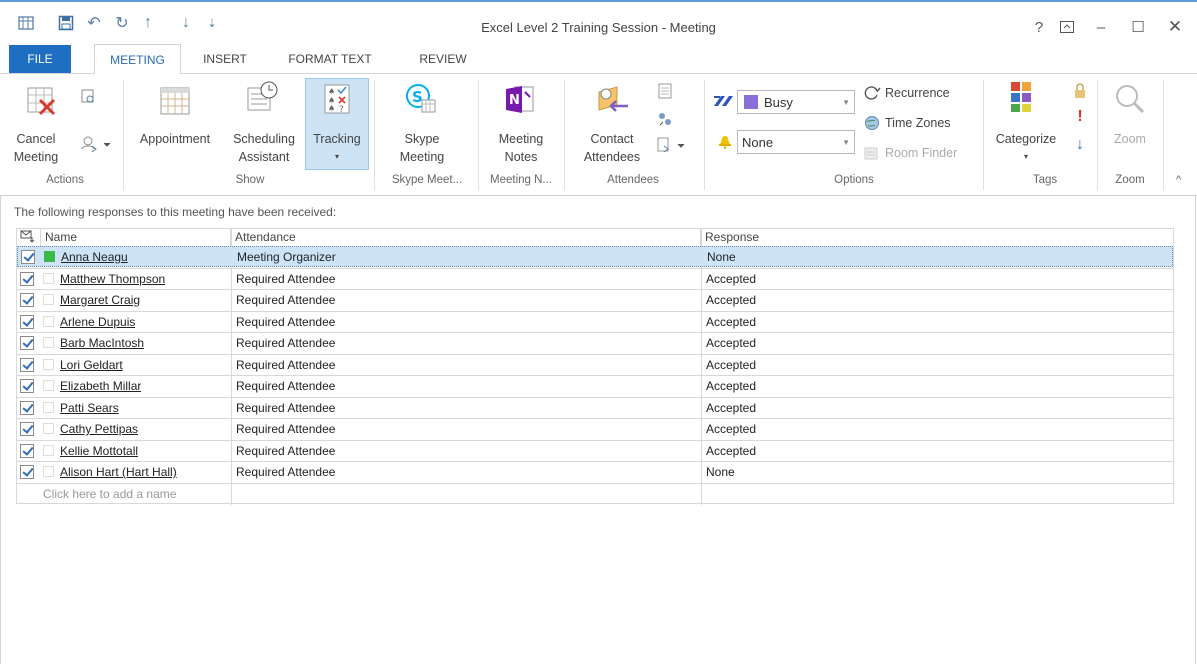 This screenshot has width=1197, height=664. Describe the element at coordinates (612, 148) in the screenshot. I see `contact-attendees-button: Contact Attendees` at that location.